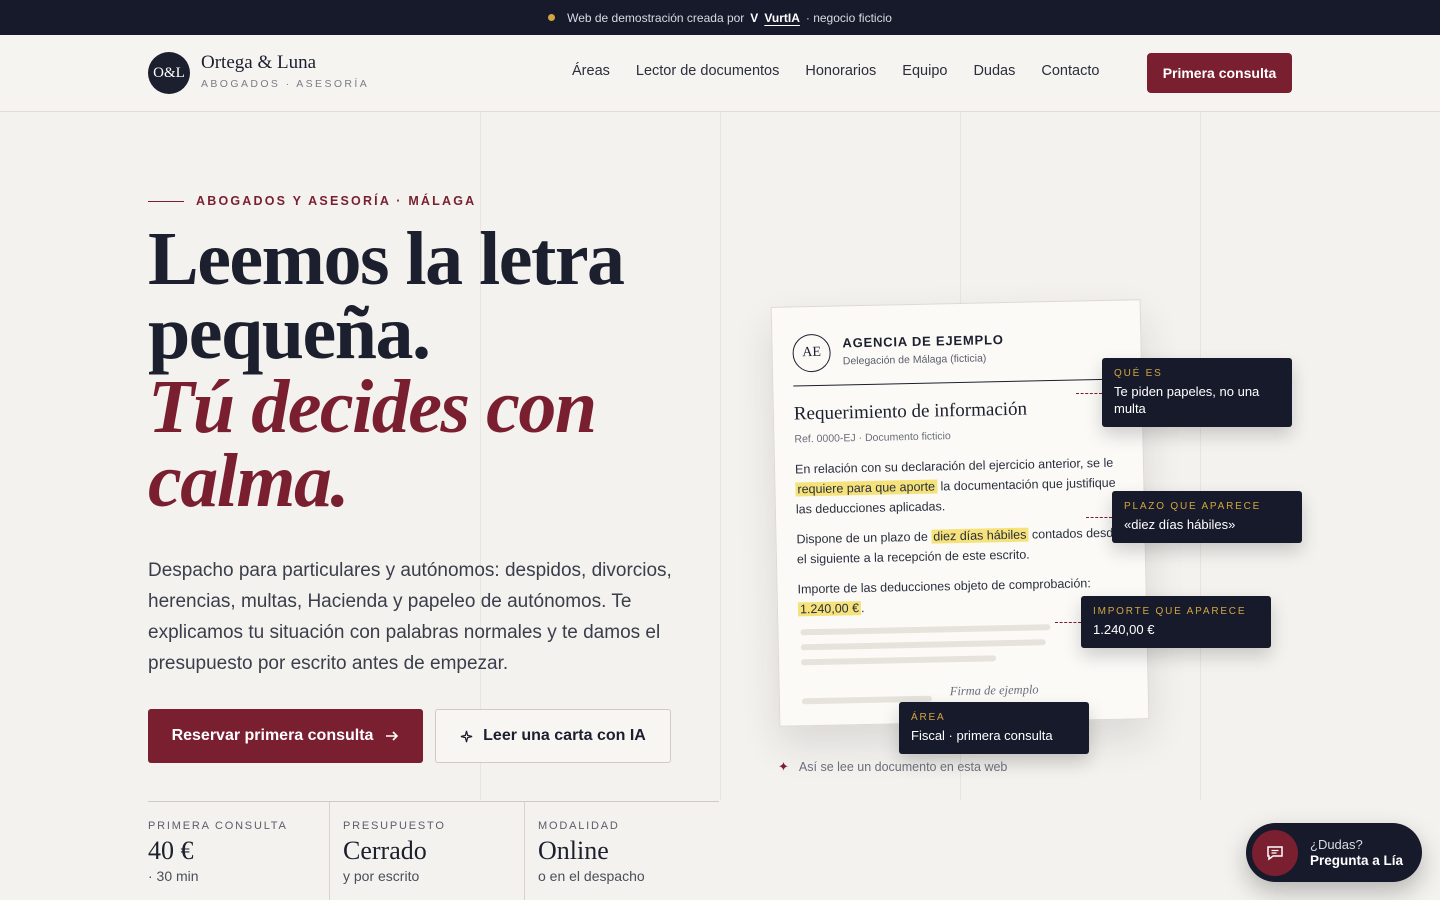 The height and width of the screenshot is (900, 1440). What do you see at coordinates (336, 201) in the screenshot?
I see `eyebrow-text: ABOGADOS Y ASESORÍA · MÁLAGA` at bounding box center [336, 201].